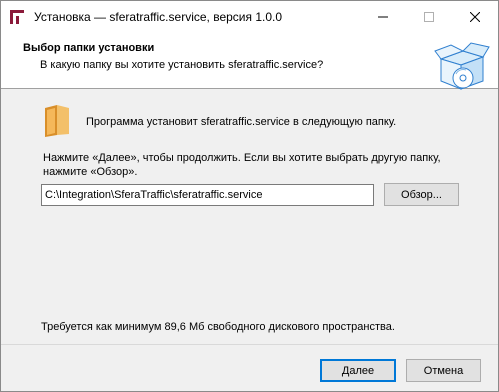 The image size is (499, 392). Describe the element at coordinates (57, 121) in the screenshot. I see `folder-icon` at that location.